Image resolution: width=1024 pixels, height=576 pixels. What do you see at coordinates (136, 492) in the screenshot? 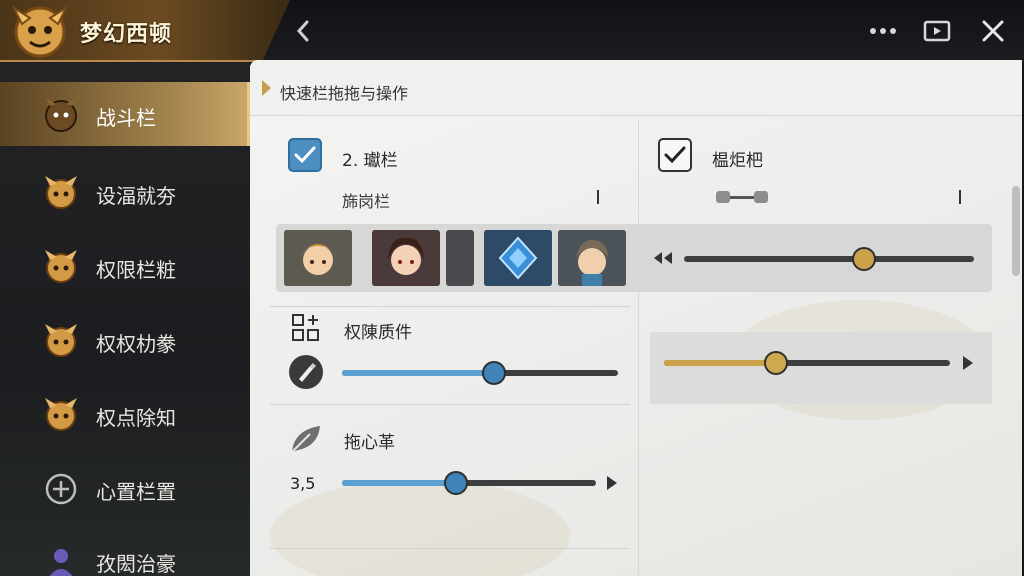
I see `sidebar-item-label: 心置栏置` at bounding box center [136, 492].